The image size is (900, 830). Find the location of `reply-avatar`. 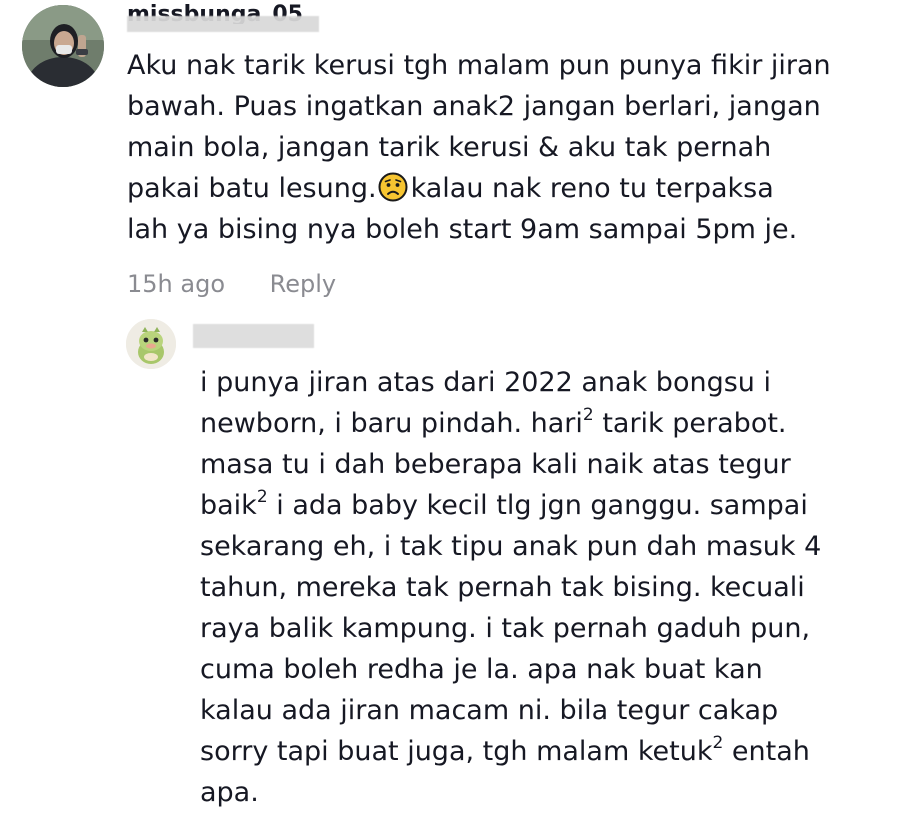

reply-avatar is located at coordinates (151, 344).